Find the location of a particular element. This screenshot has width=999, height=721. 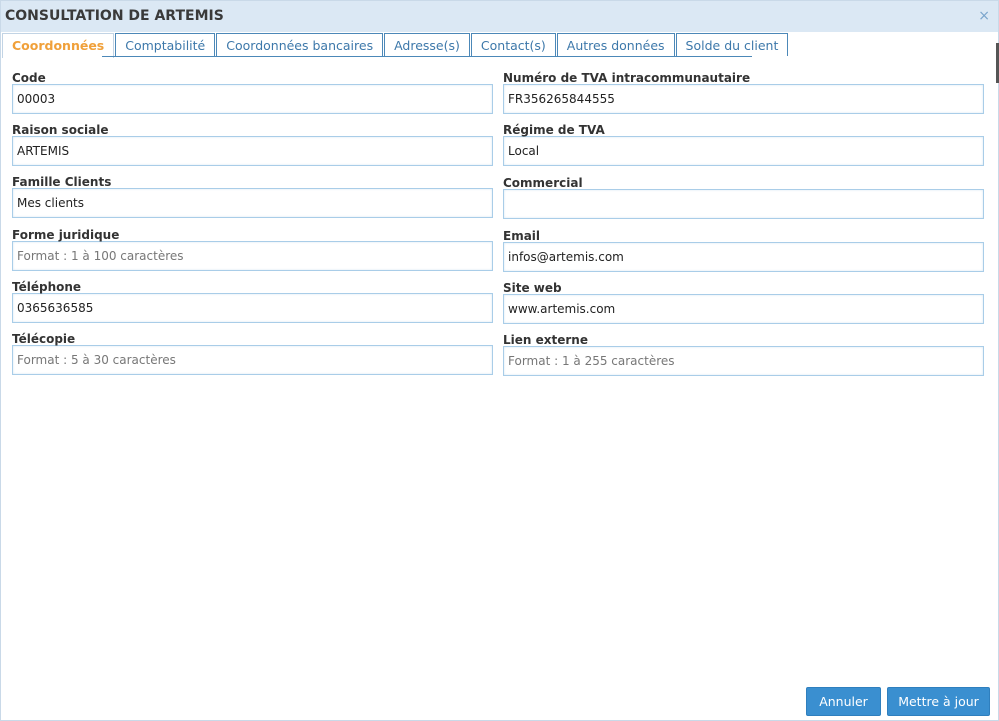

field-telecopie: Télécopie is located at coordinates (252, 353).